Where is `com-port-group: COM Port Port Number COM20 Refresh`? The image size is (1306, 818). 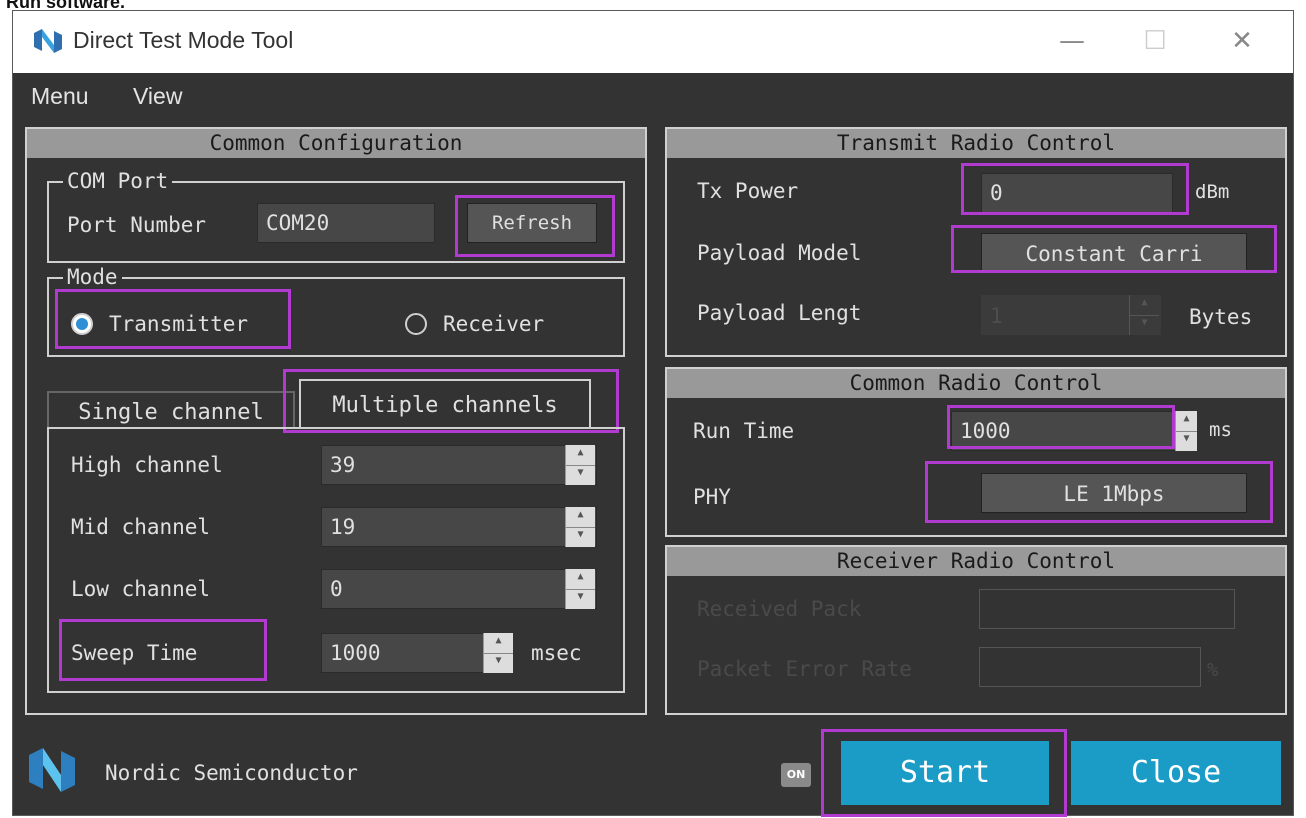
com-port-group: COM Port Port Number COM20 Refresh is located at coordinates (336, 216).